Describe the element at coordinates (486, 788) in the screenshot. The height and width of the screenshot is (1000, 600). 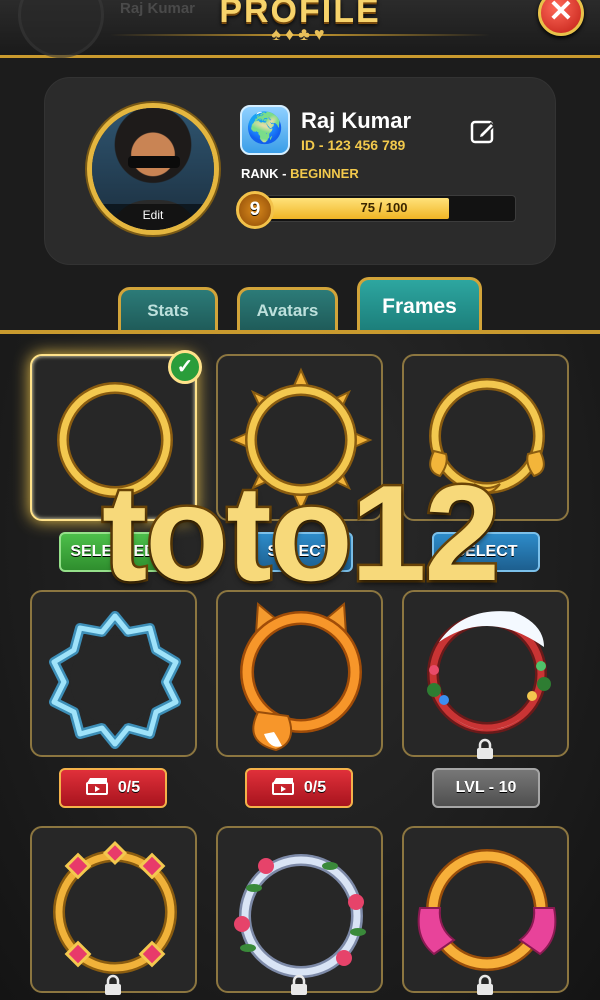
I see `level-requirement-button: LVL - 10` at that location.